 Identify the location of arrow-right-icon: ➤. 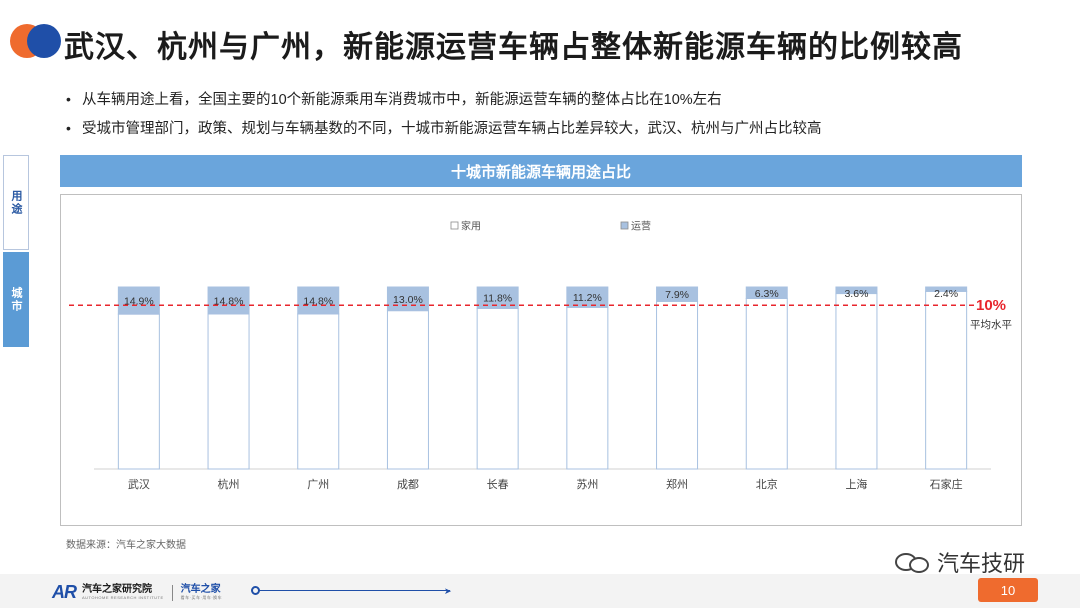
(448, 591).